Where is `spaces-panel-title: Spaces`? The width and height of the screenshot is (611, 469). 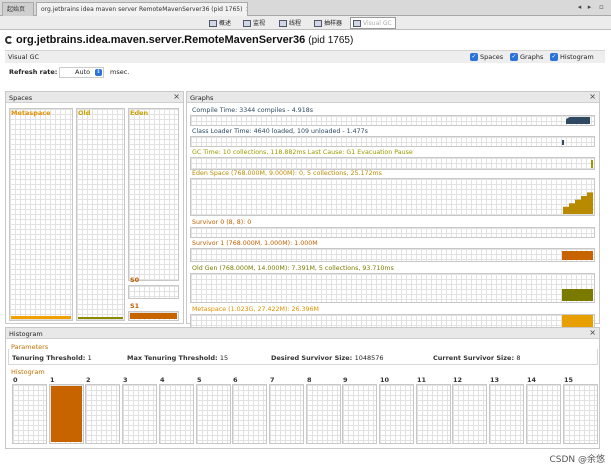 spaces-panel-title: Spaces is located at coordinates (21, 98).